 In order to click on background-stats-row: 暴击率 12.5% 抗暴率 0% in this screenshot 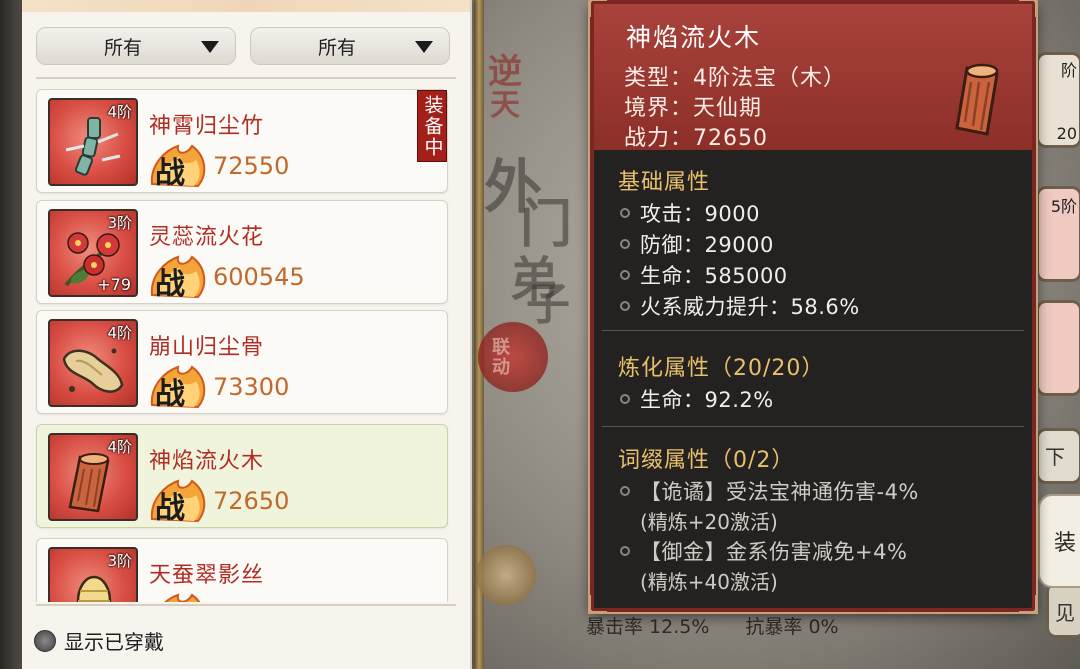, I will do `click(766, 627)`.